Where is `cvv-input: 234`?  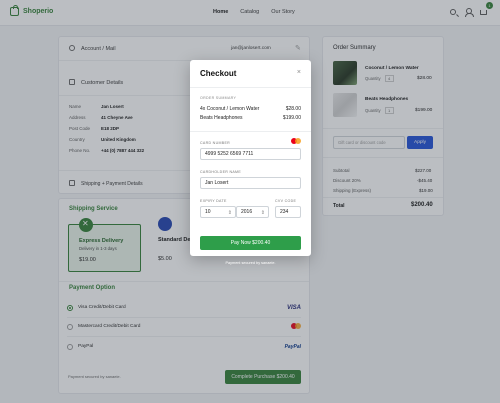
cvv-input: 234 is located at coordinates (288, 212).